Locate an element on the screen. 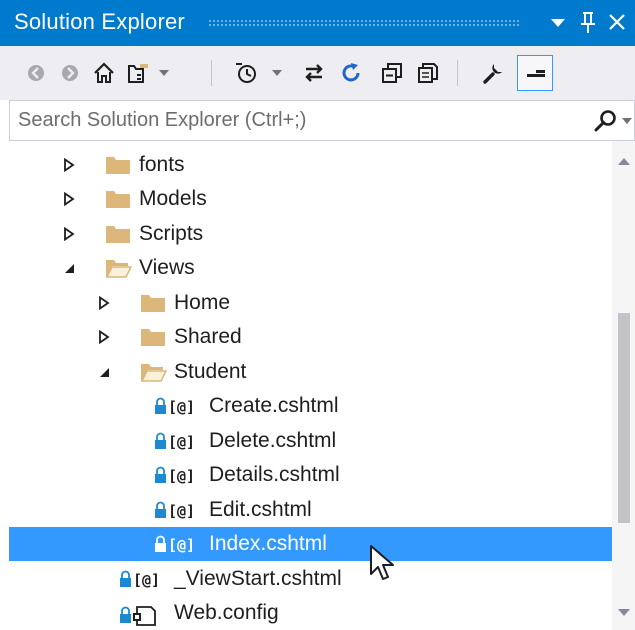 The width and height of the screenshot is (635, 630). refresh-button is located at coordinates (352, 73).